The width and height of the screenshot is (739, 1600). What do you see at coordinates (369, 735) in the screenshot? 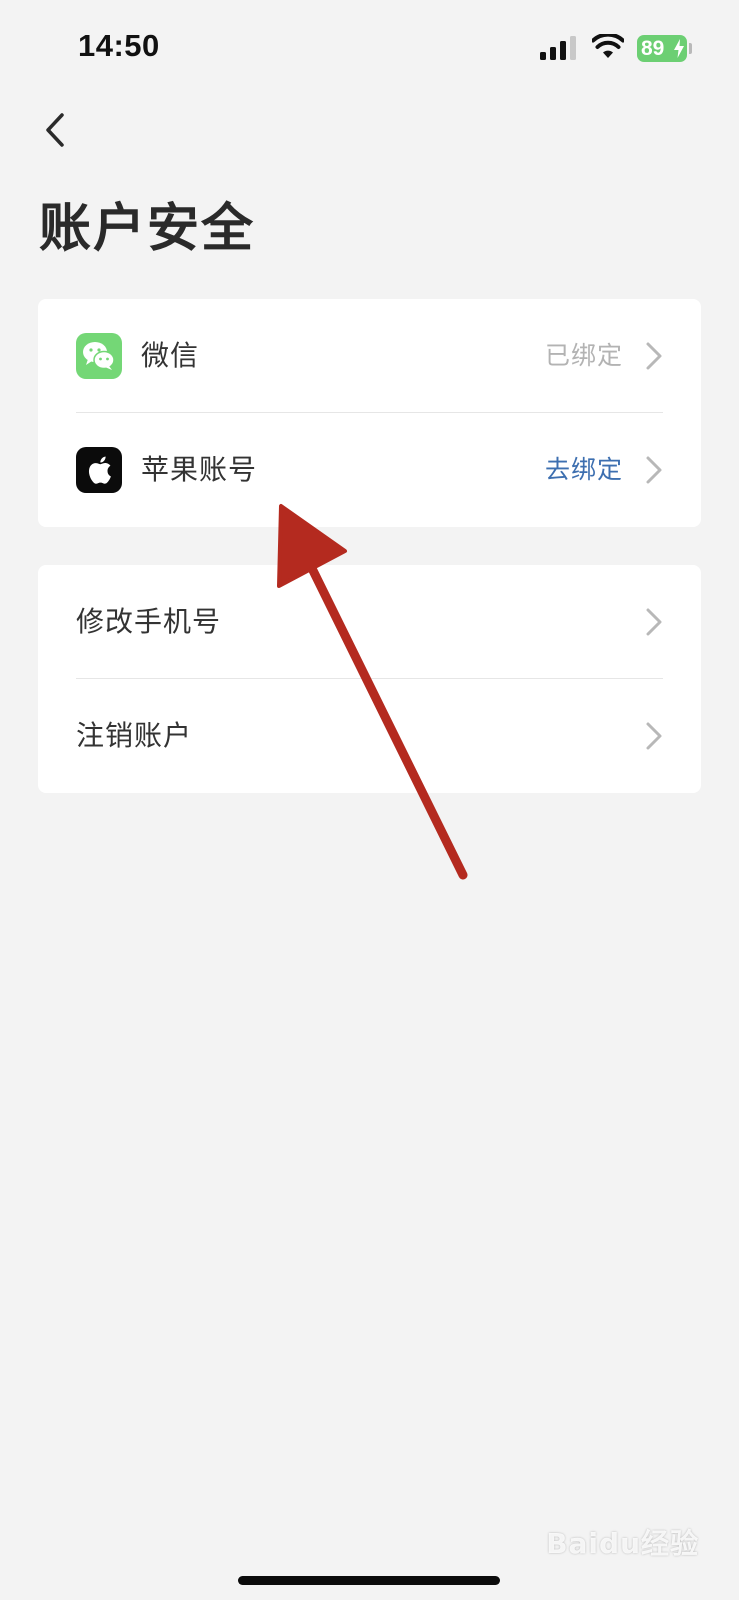
I see `deactivate-account-row: 注销账户` at bounding box center [369, 735].